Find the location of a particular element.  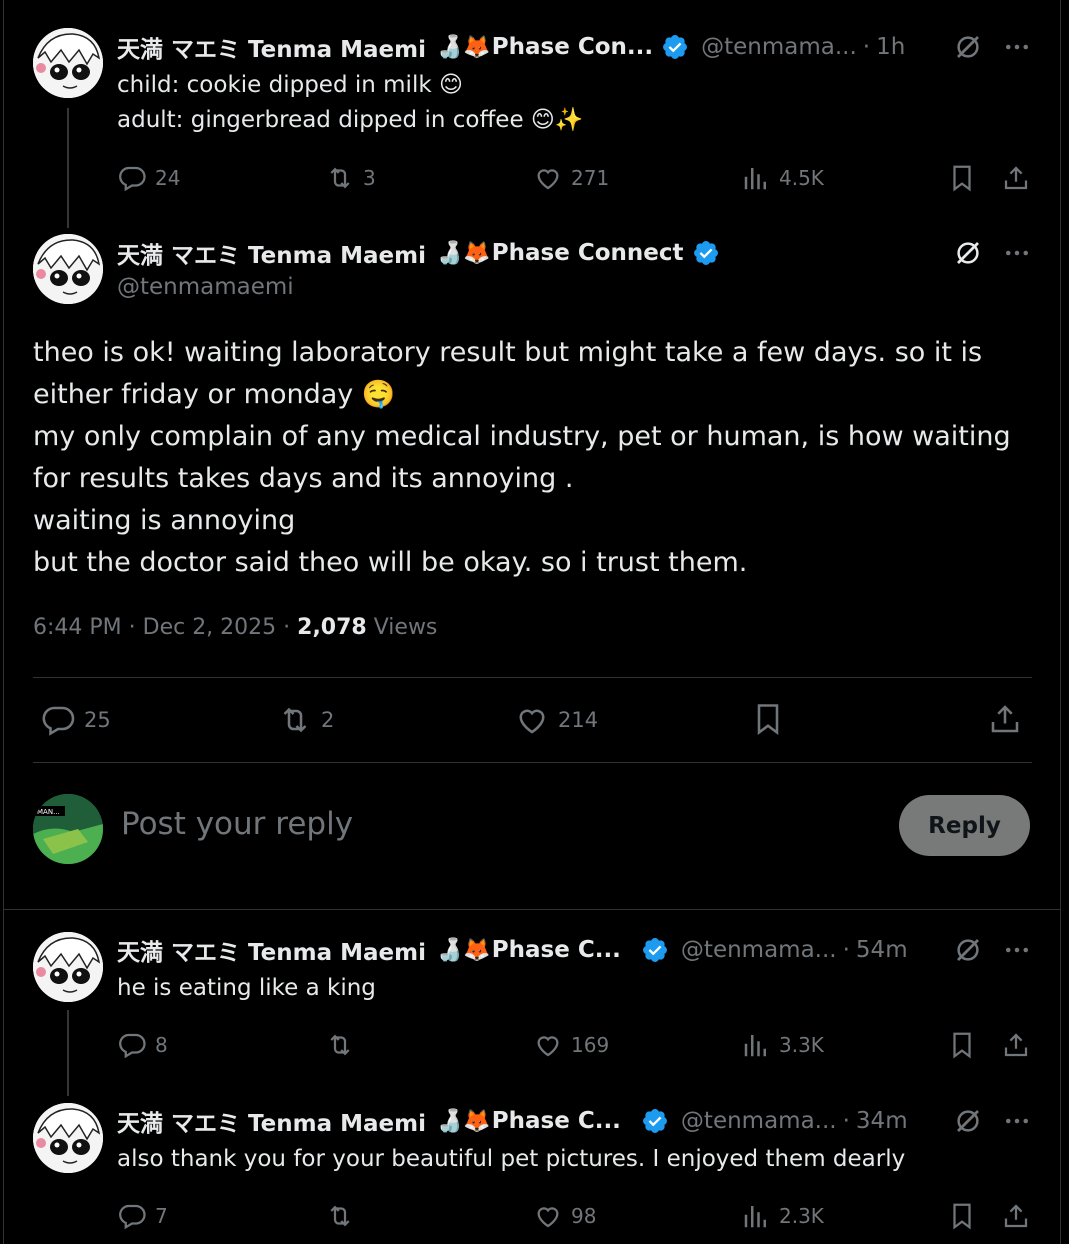

repost-count: 2 is located at coordinates (328, 720).